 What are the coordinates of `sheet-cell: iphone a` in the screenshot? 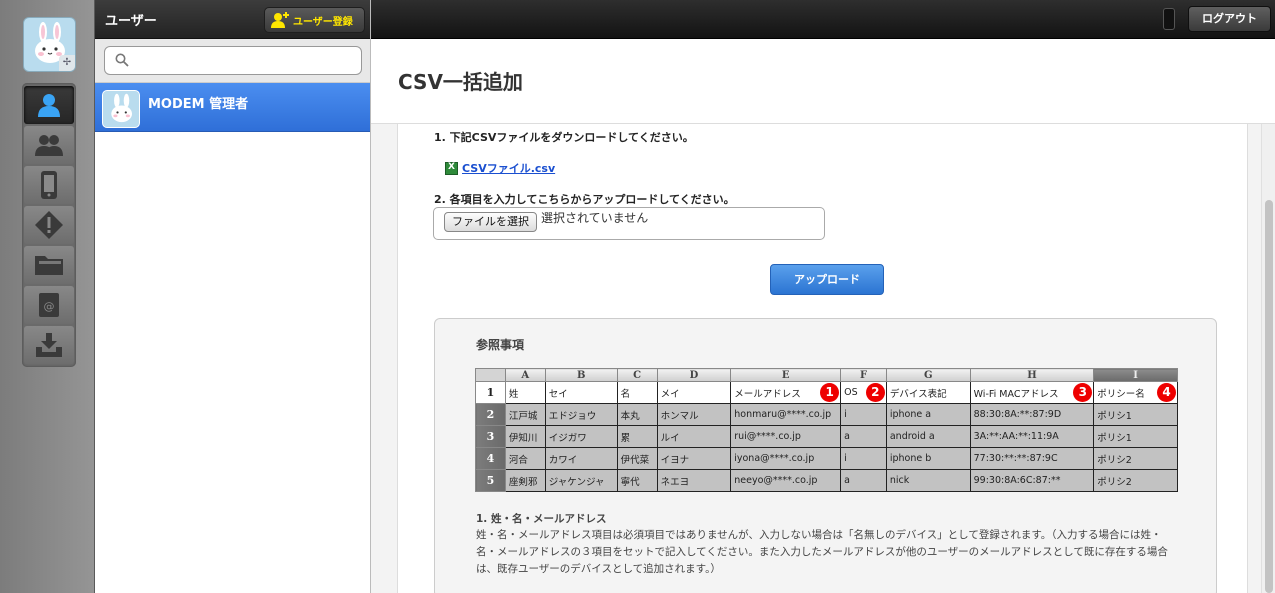 It's located at (928, 414).